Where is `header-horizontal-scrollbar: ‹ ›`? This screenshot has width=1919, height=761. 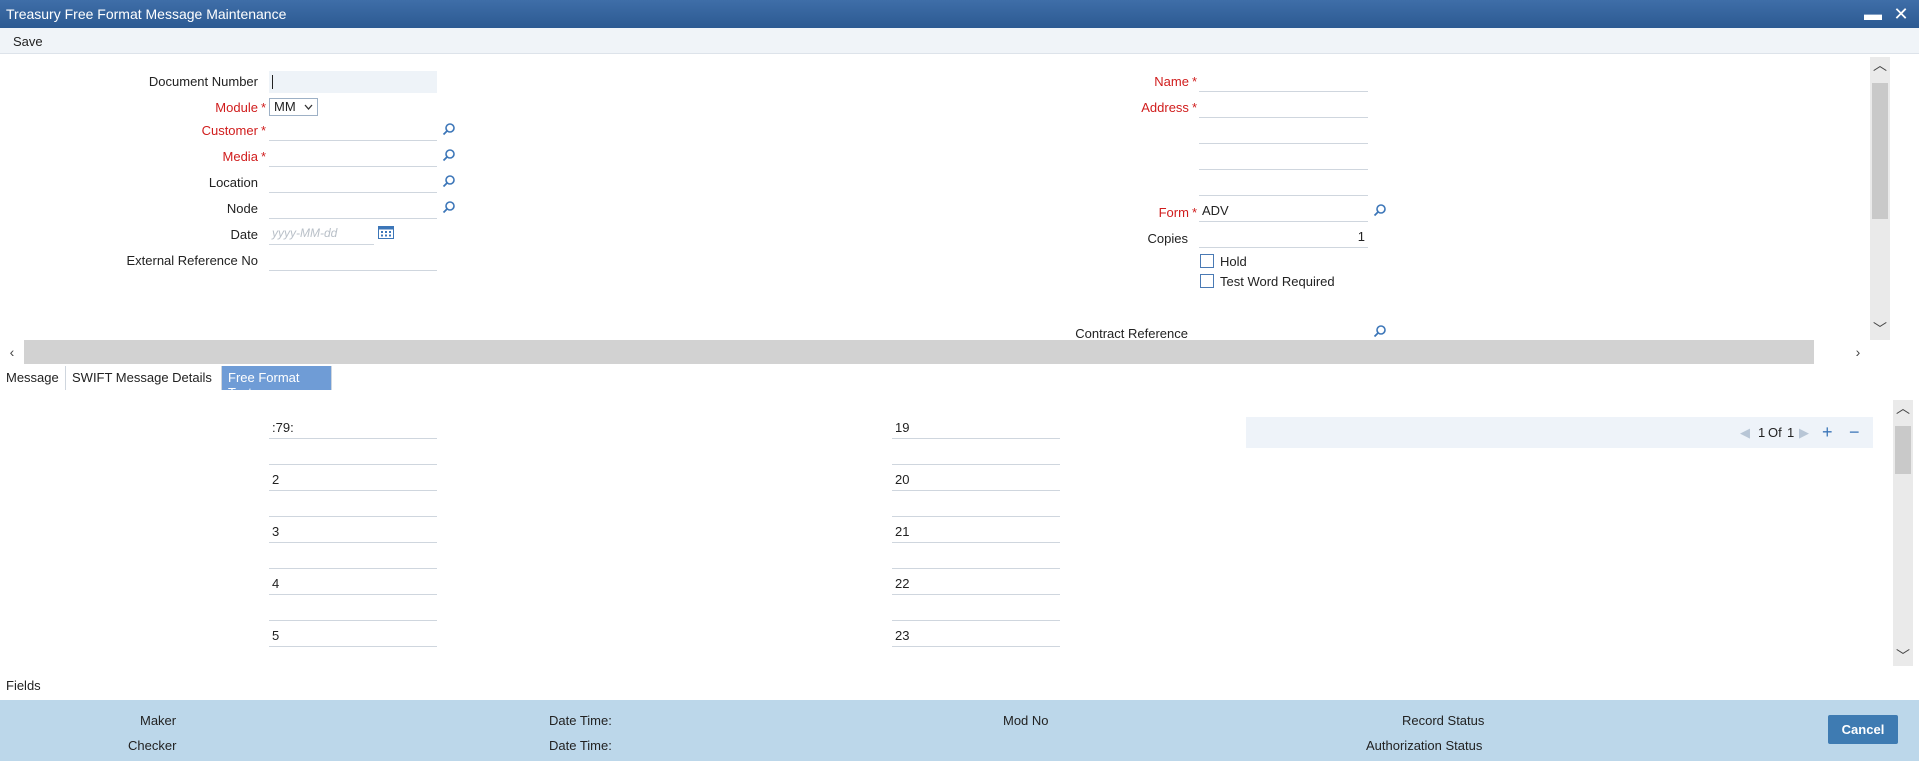
header-horizontal-scrollbar: ‹ › is located at coordinates (959, 352).